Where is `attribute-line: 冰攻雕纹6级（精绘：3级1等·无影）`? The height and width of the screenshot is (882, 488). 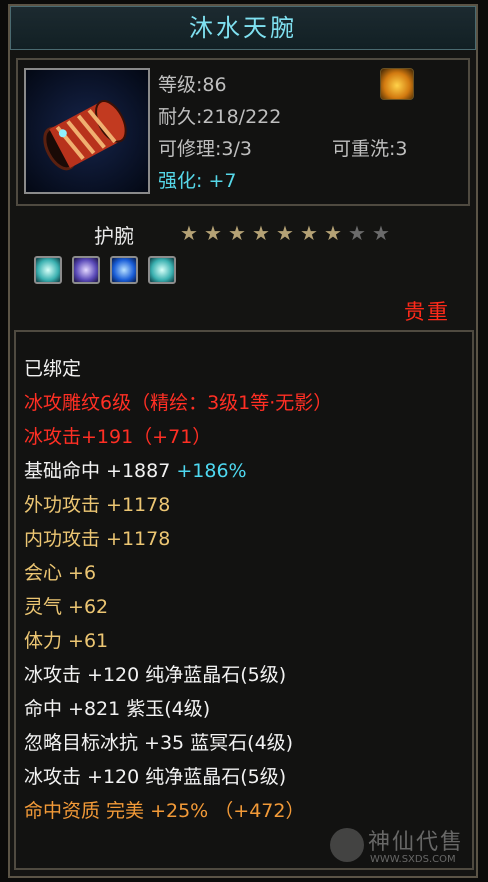 attribute-line: 冰攻雕纹6级（精绘：3级1等·无影） is located at coordinates (178, 401).